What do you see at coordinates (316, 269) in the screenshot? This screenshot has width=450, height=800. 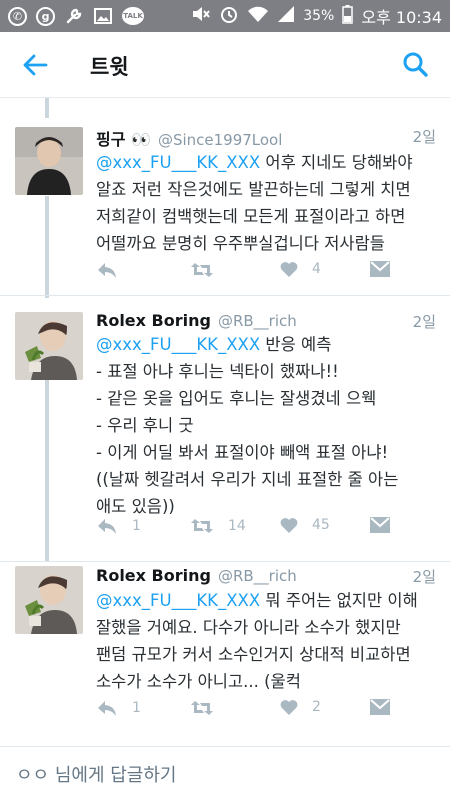 I see `like-count: 4` at bounding box center [316, 269].